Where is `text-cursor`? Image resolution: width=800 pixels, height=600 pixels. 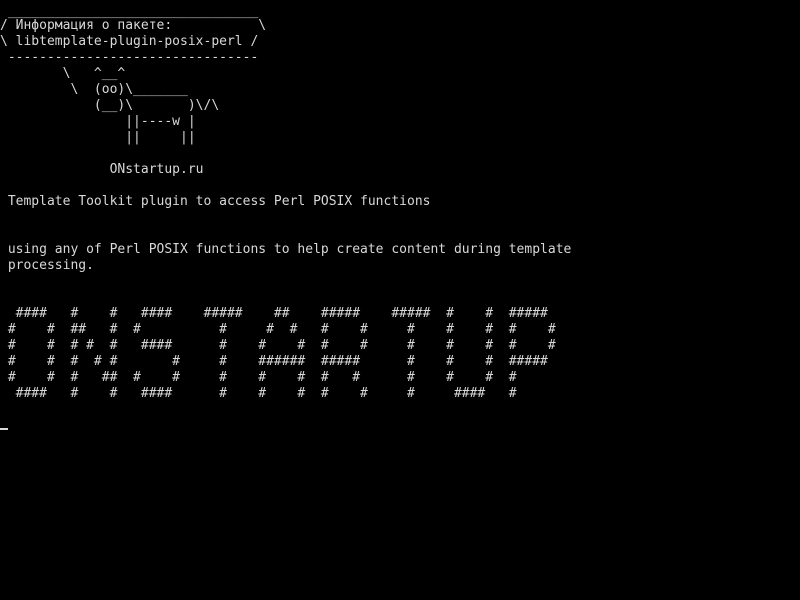
text-cursor is located at coordinates (4, 429).